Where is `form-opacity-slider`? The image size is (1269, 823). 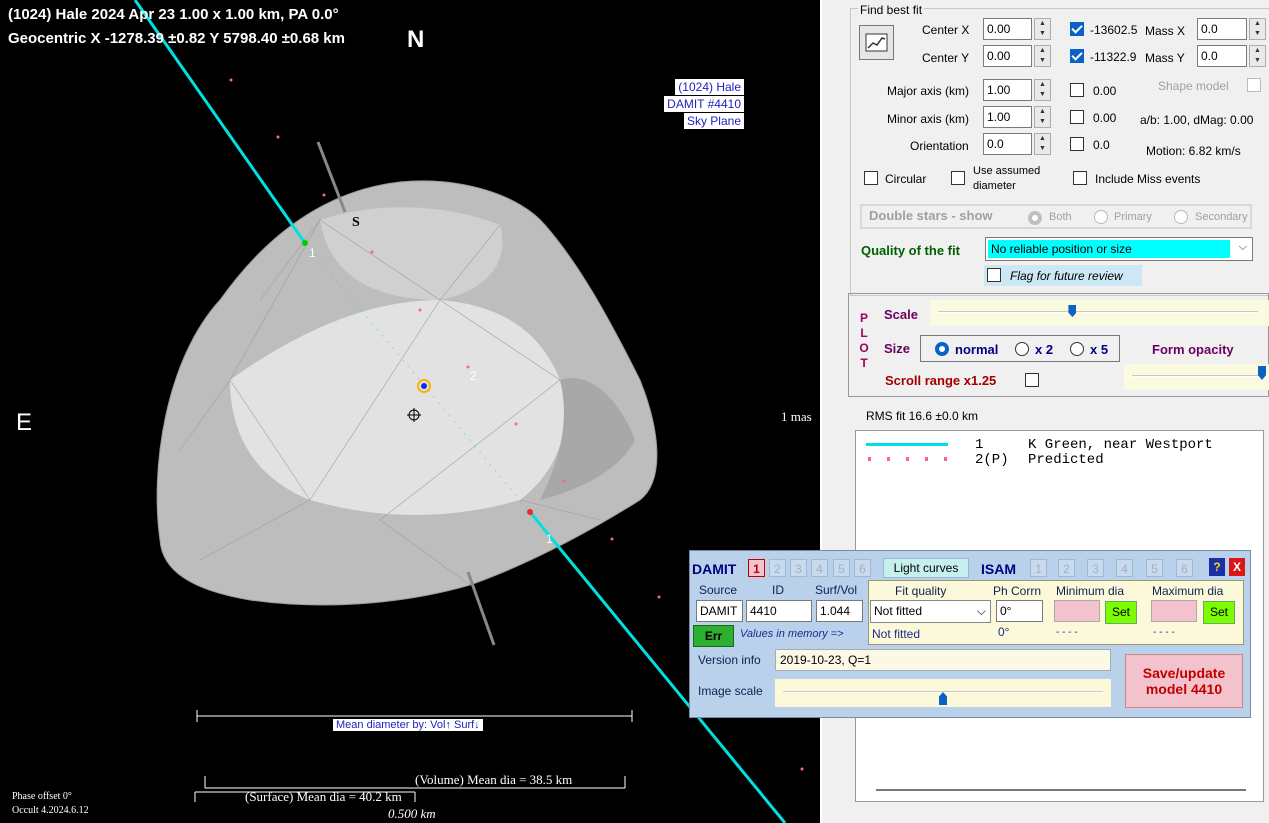
form-opacity-slider is located at coordinates (1196, 377).